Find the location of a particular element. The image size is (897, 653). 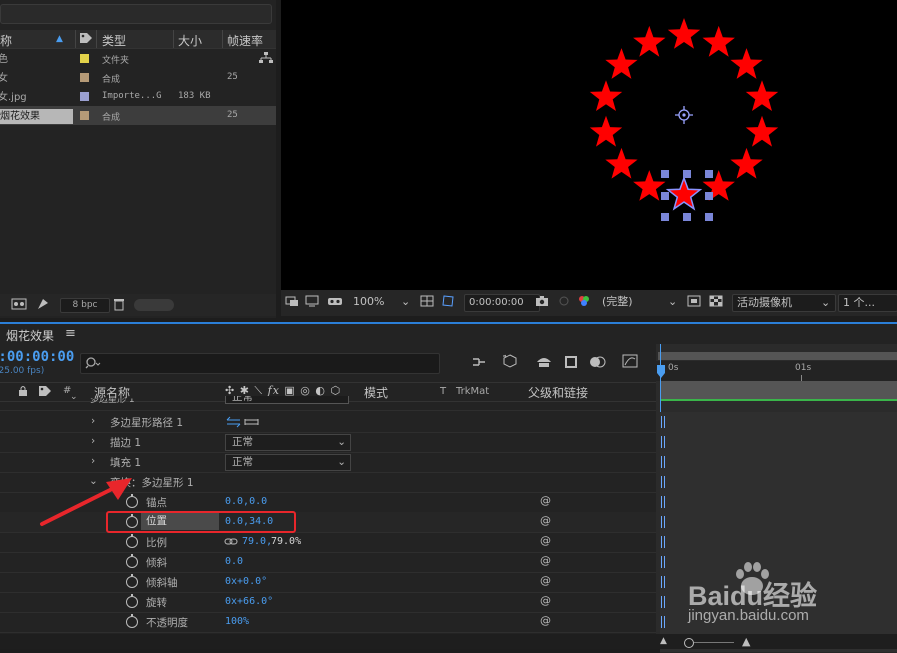

zoom-dropdown: 100% ⌄ is located at coordinates (382, 302).